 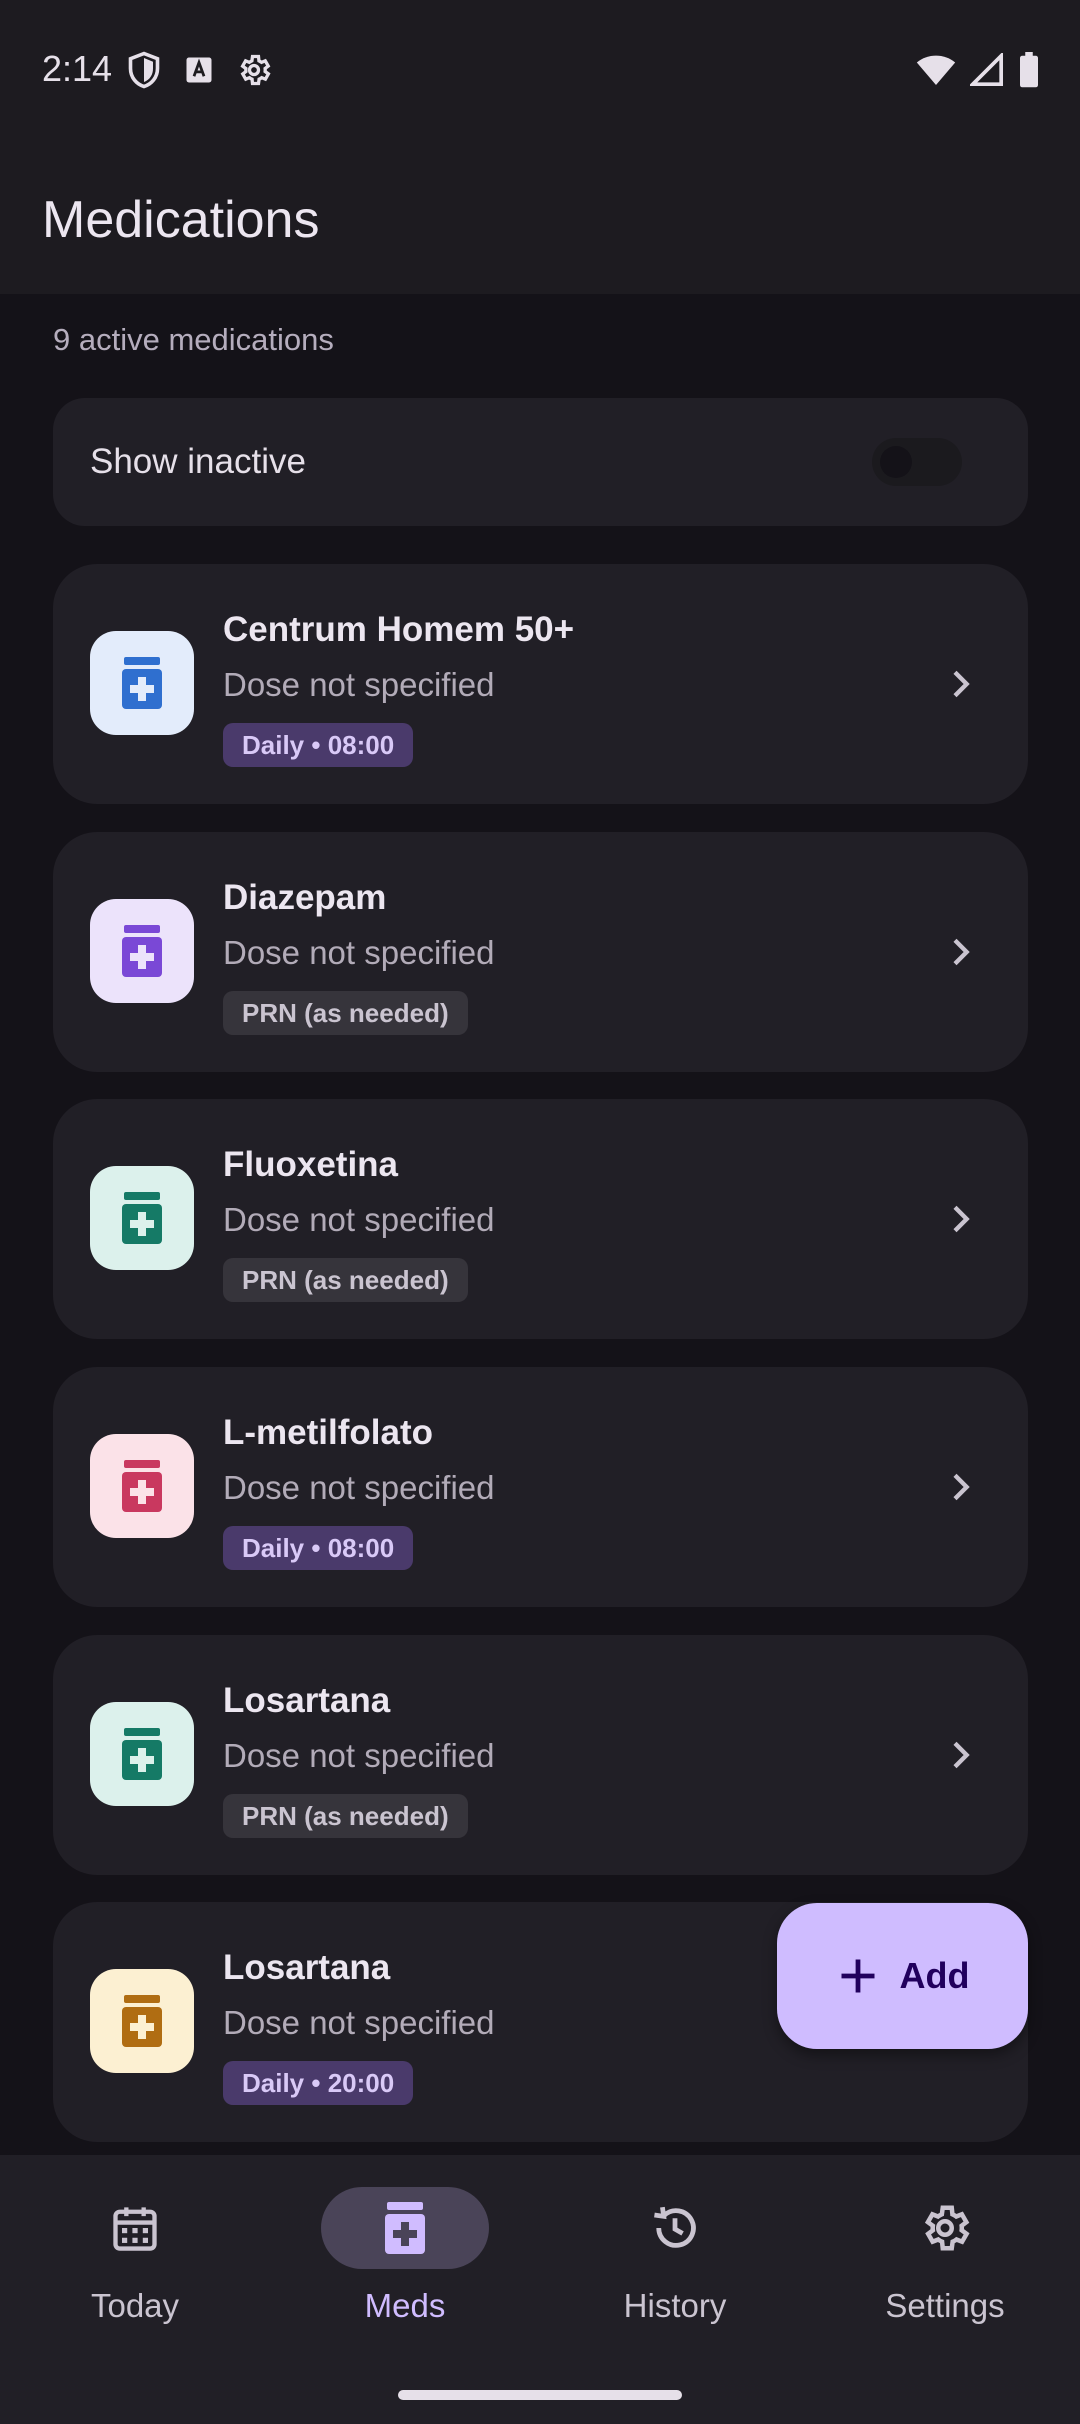 I want to click on app-bar: Medications, so click(x=540, y=217).